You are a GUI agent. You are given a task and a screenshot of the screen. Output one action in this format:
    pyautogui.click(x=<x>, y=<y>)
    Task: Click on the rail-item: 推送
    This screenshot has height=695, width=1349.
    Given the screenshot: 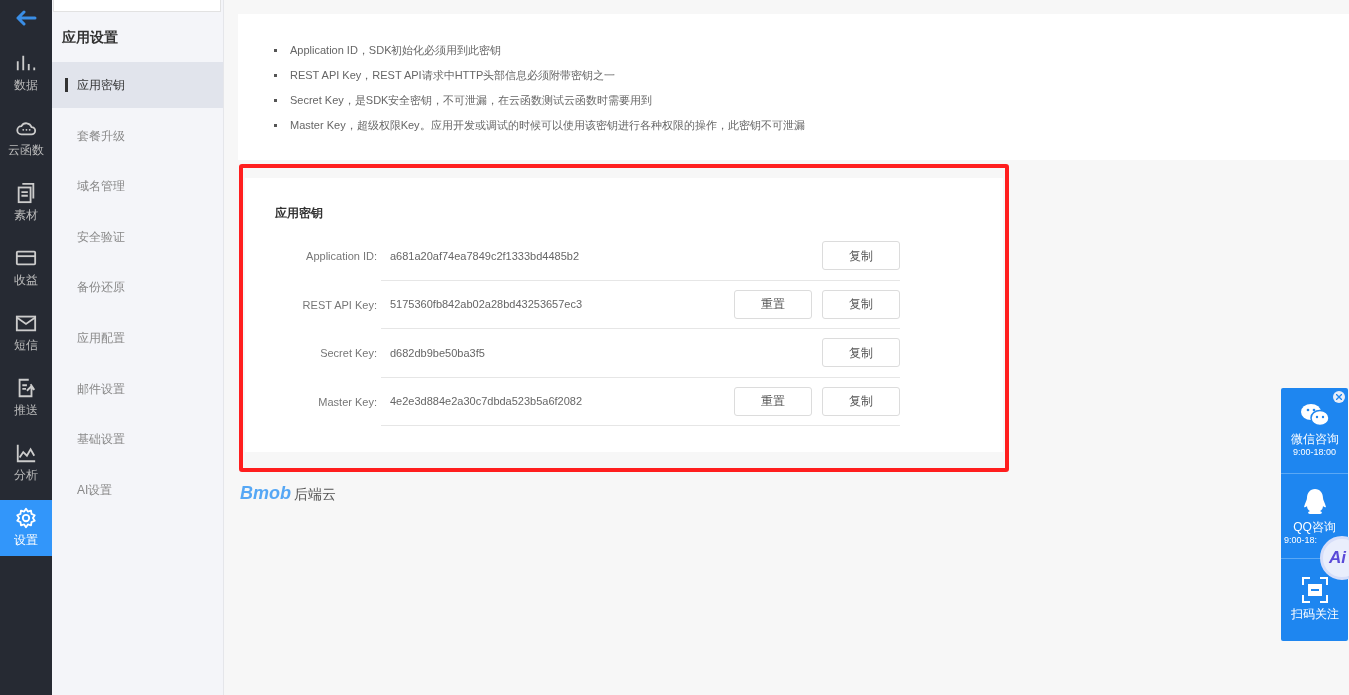 What is the action you would take?
    pyautogui.click(x=26, y=398)
    